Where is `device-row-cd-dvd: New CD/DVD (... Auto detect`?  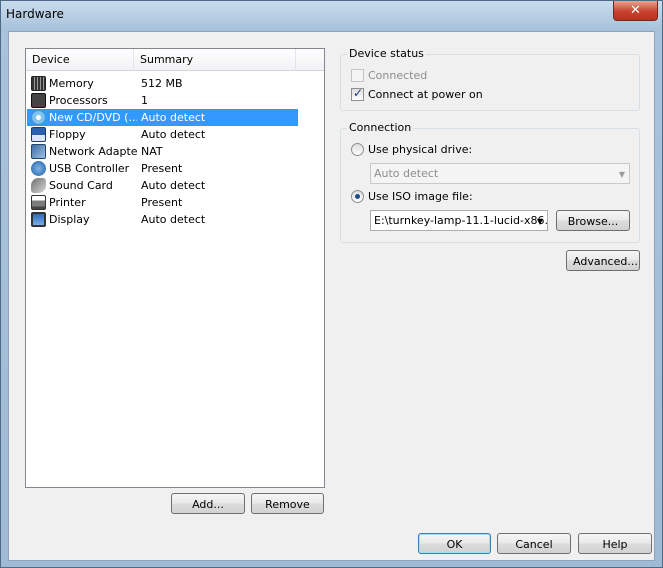 device-row-cd-dvd: New CD/DVD (... Auto detect is located at coordinates (162, 117).